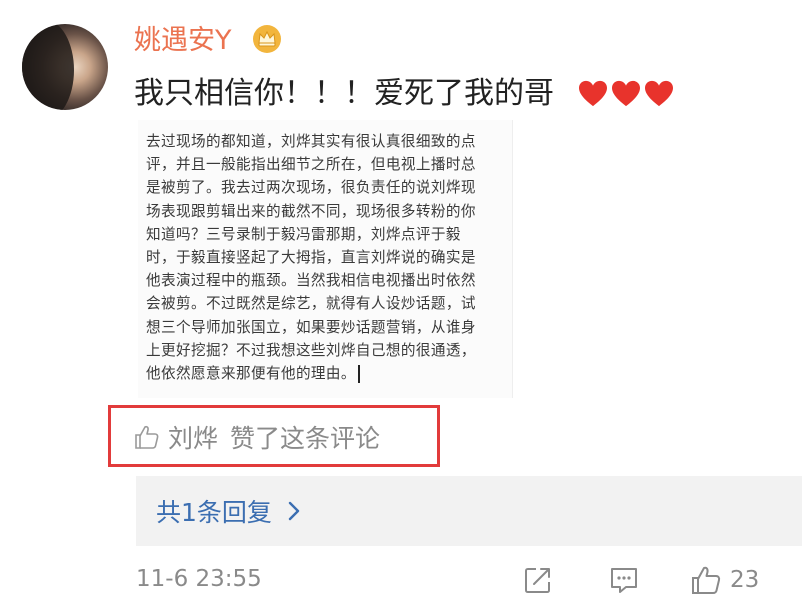 This screenshot has width=810, height=606. Describe the element at coordinates (311, 281) in the screenshot. I see `image-line: 他表演过程中的瓶颈。当然我相信电视播出时依然` at that location.